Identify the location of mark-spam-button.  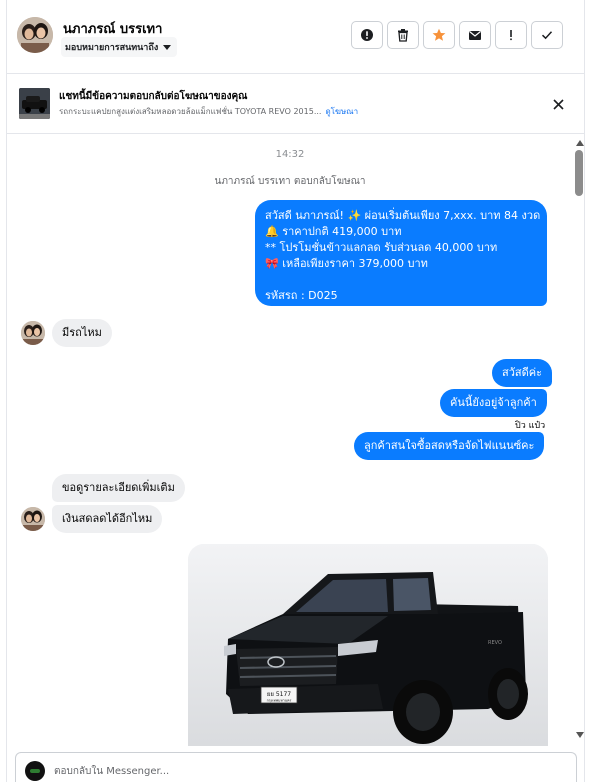
(367, 35).